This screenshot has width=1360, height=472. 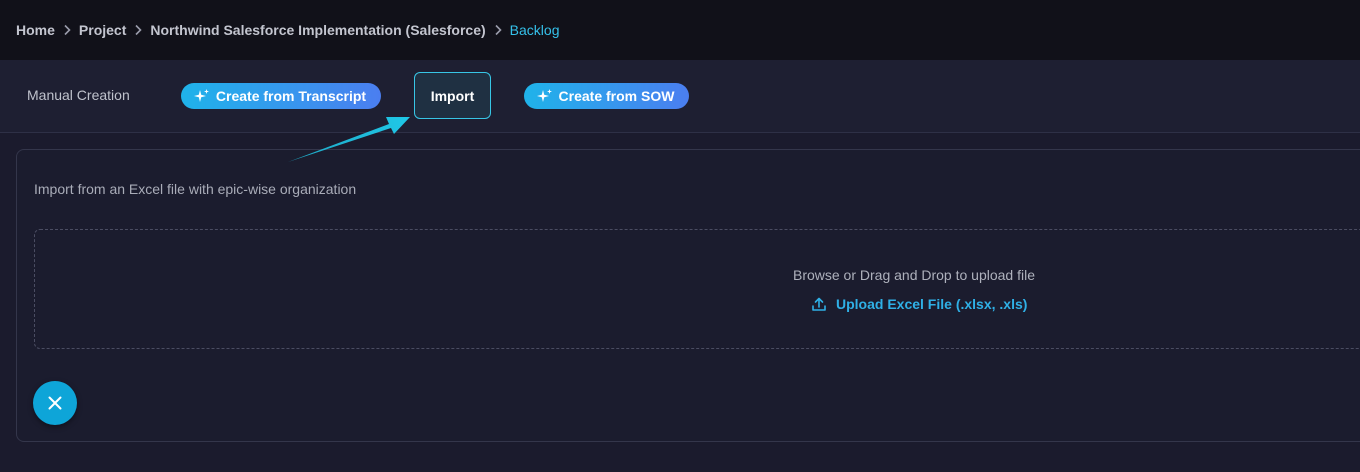 What do you see at coordinates (534, 30) in the screenshot?
I see `breadcrumb-current: Backlog` at bounding box center [534, 30].